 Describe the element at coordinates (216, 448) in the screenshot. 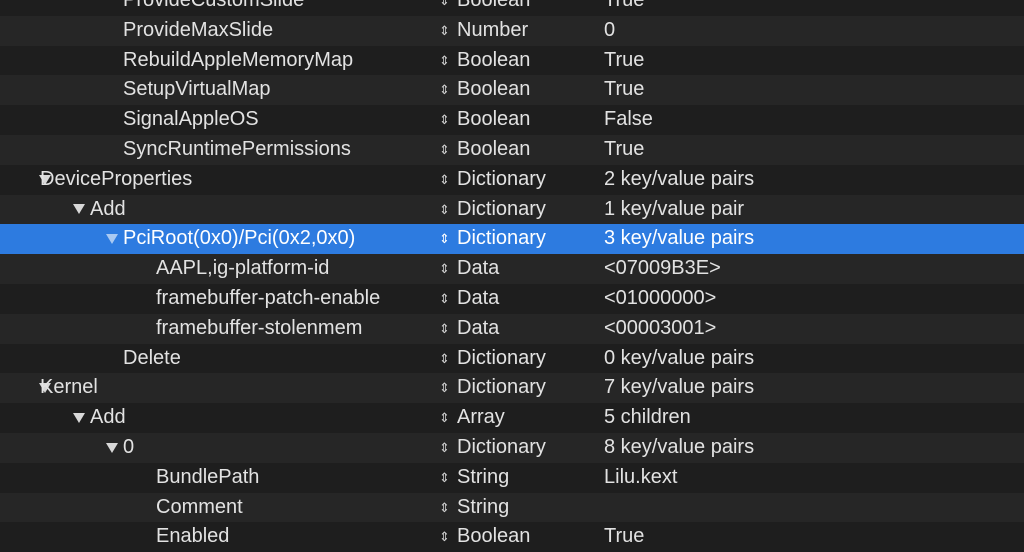

I see `key-cell: 0` at that location.